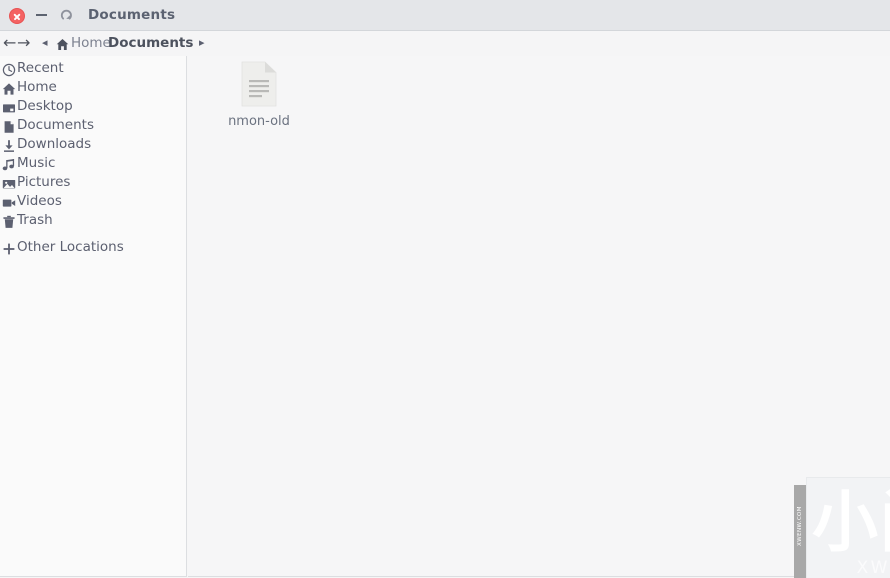 This screenshot has width=890, height=578. Describe the element at coordinates (9, 69) in the screenshot. I see `clock-icon` at that location.